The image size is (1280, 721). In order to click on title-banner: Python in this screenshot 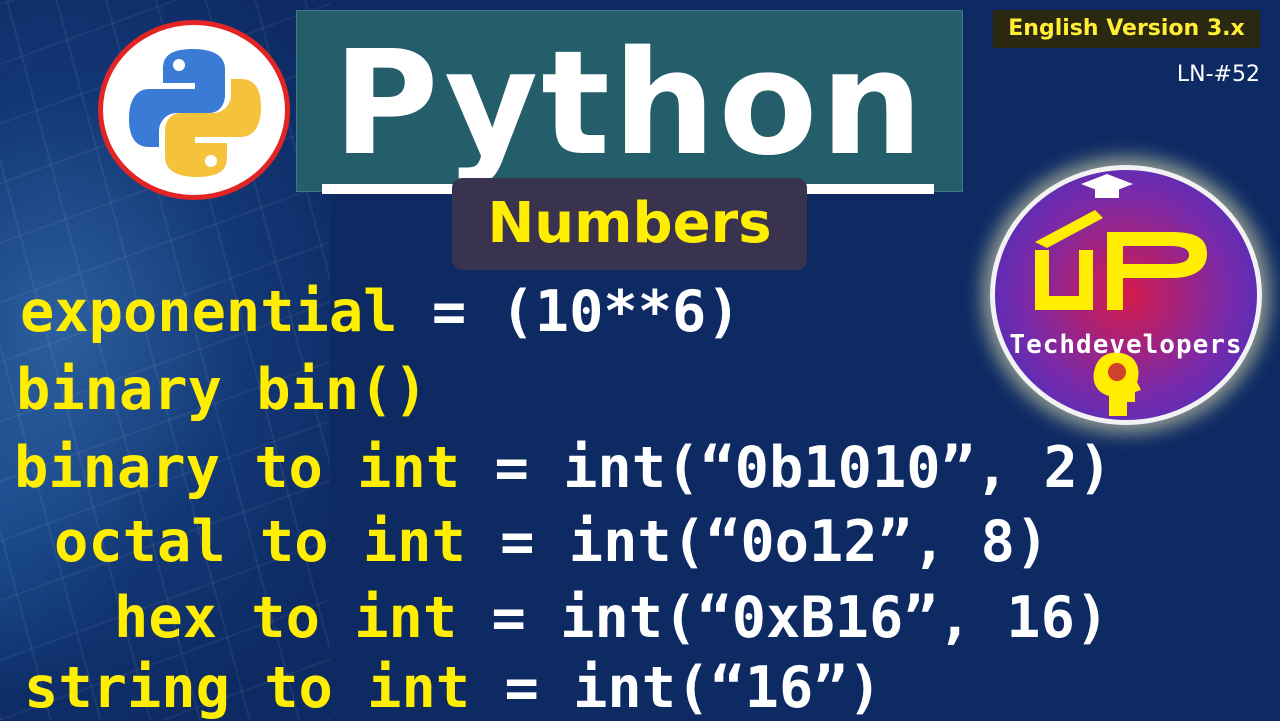, I will do `click(629, 101)`.